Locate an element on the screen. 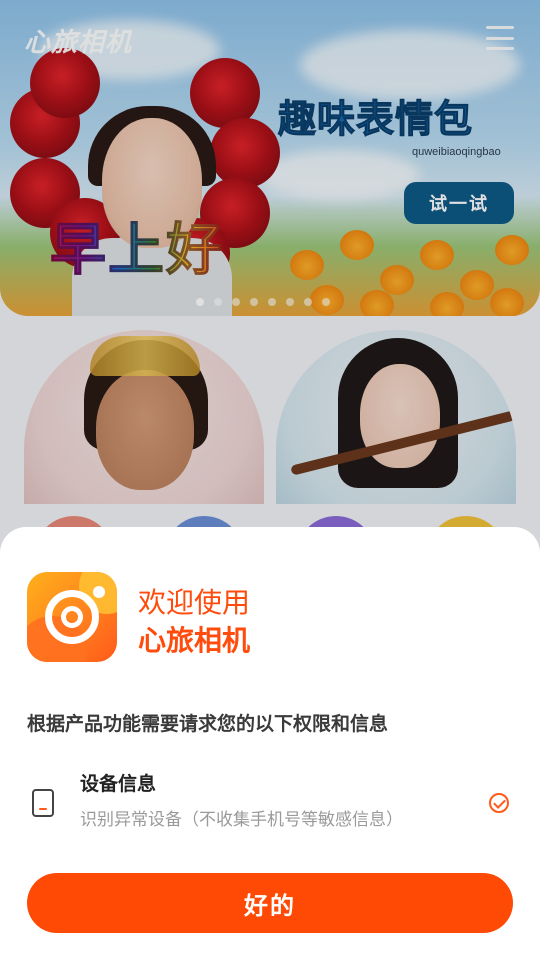  check-circle-icon is located at coordinates (499, 803).